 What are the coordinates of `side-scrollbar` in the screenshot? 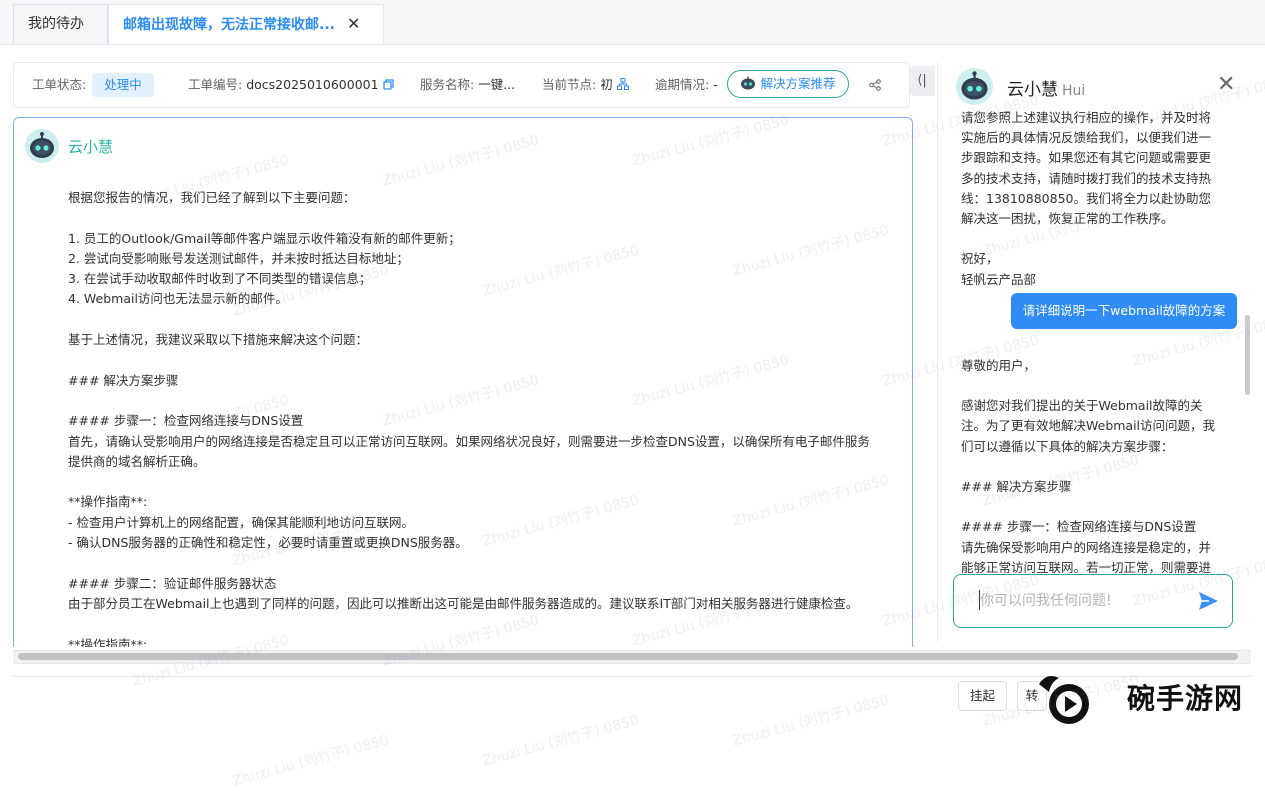 It's located at (1247, 355).